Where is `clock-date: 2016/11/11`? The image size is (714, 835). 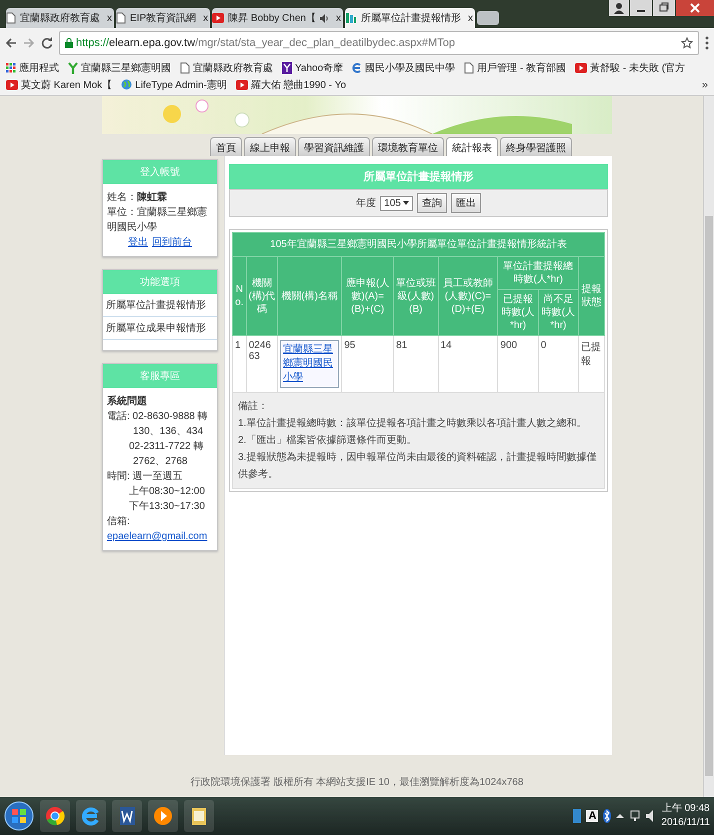
clock-date: 2016/11/11 is located at coordinates (685, 823).